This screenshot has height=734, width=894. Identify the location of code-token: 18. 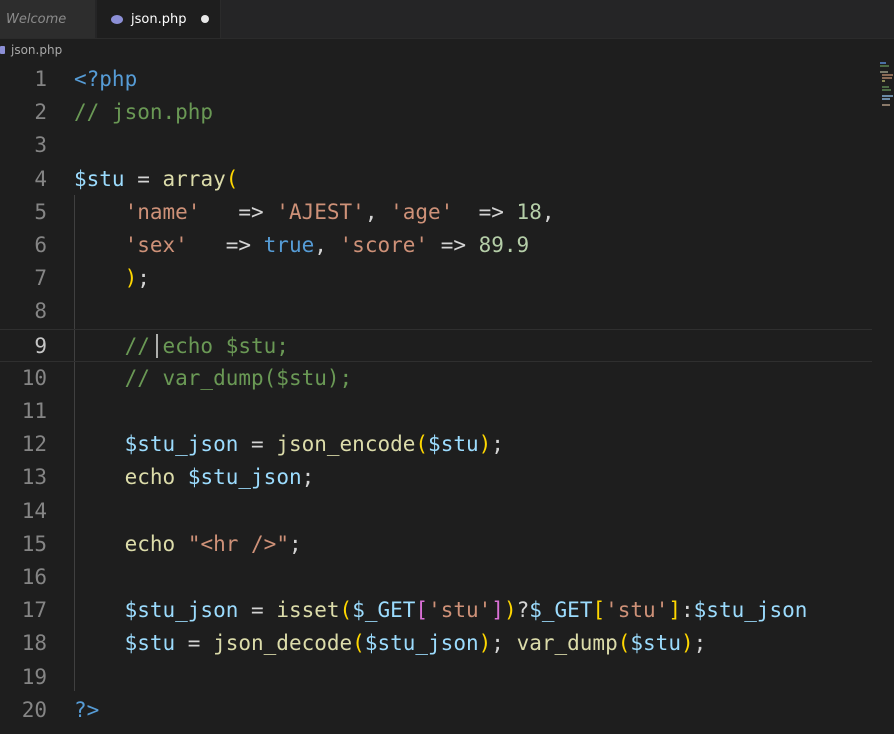
(529, 211).